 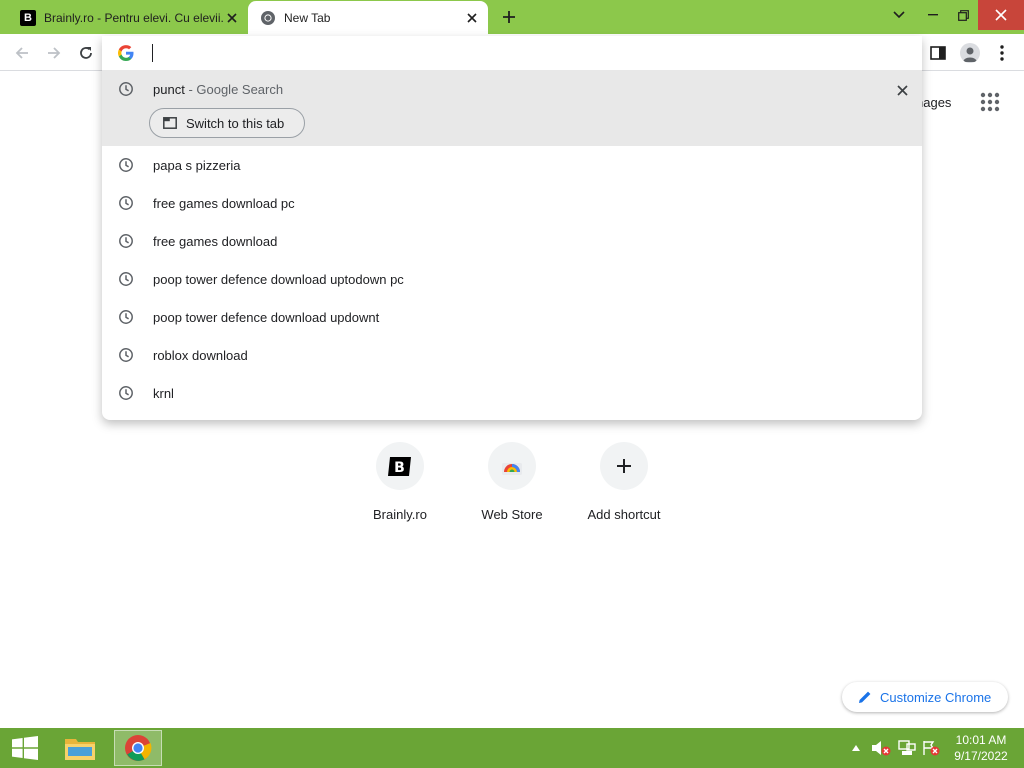 What do you see at coordinates (266, 317) in the screenshot?
I see `suggestion-text: poop tower defence download updownt` at bounding box center [266, 317].